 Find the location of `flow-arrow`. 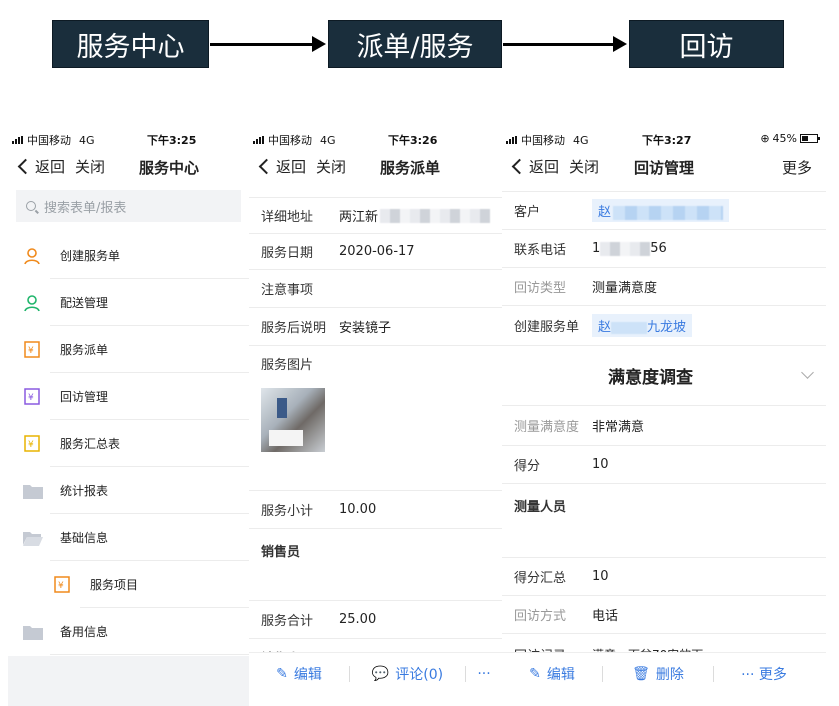

flow-arrow is located at coordinates (565, 44).